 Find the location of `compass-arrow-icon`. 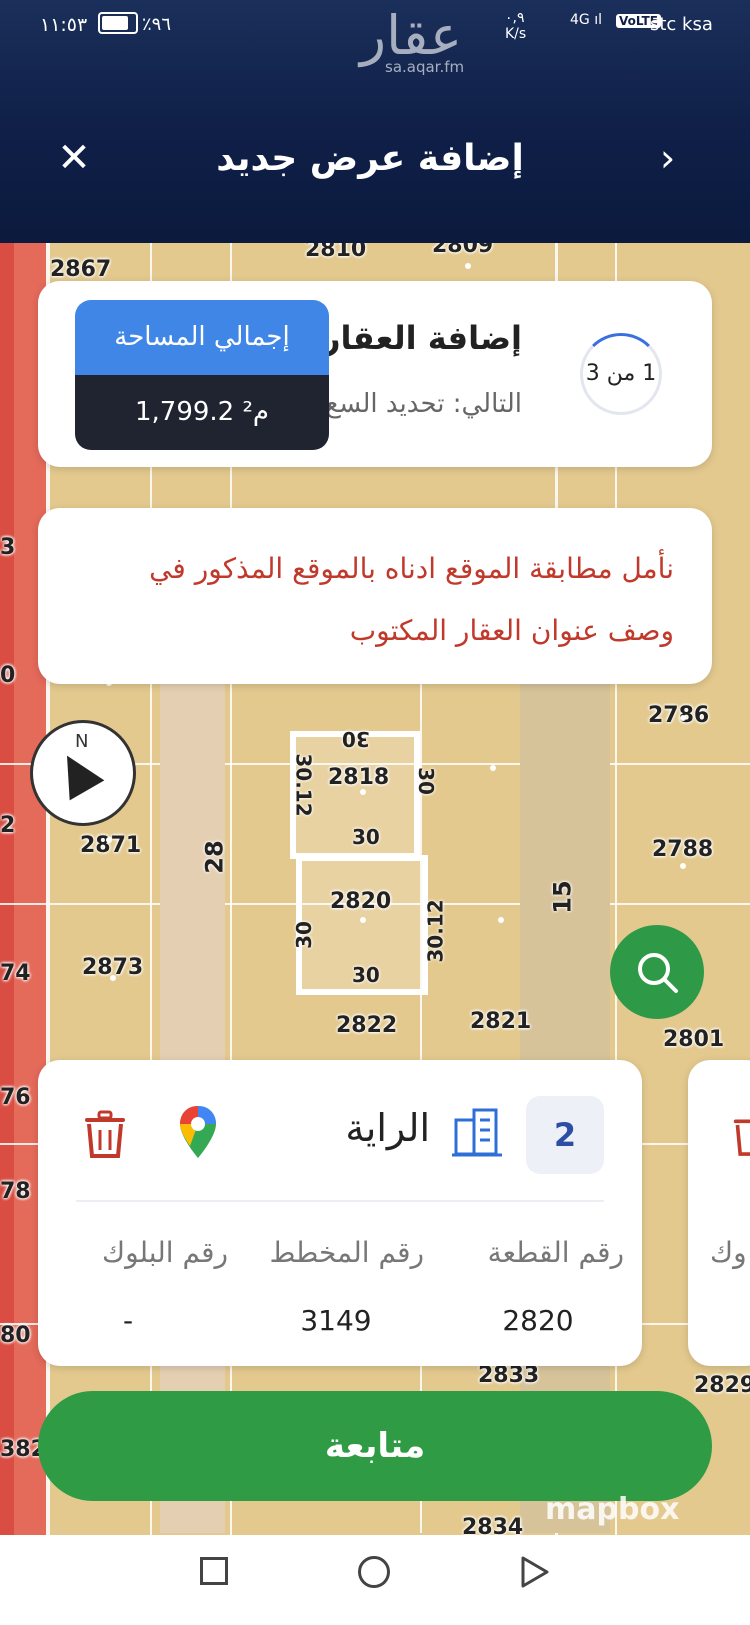

compass-arrow-icon is located at coordinates (77, 773).